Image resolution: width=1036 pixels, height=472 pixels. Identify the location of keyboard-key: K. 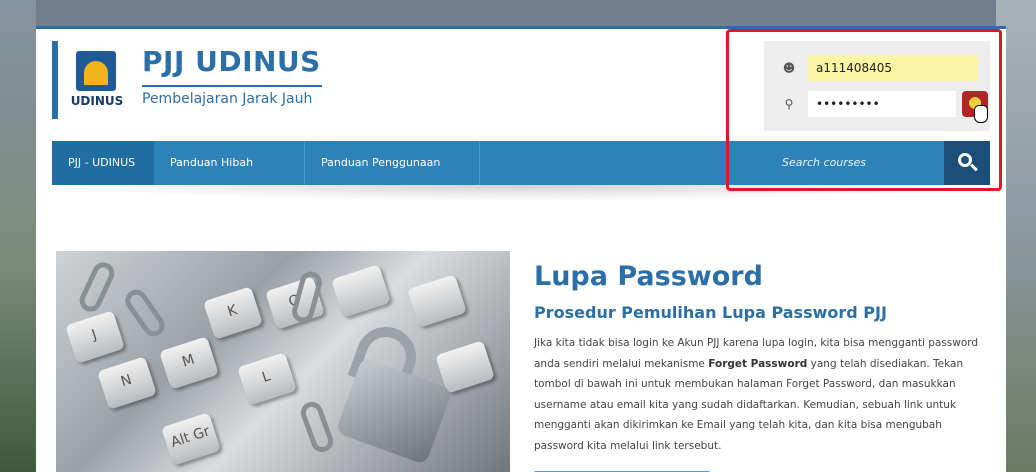
(233, 313).